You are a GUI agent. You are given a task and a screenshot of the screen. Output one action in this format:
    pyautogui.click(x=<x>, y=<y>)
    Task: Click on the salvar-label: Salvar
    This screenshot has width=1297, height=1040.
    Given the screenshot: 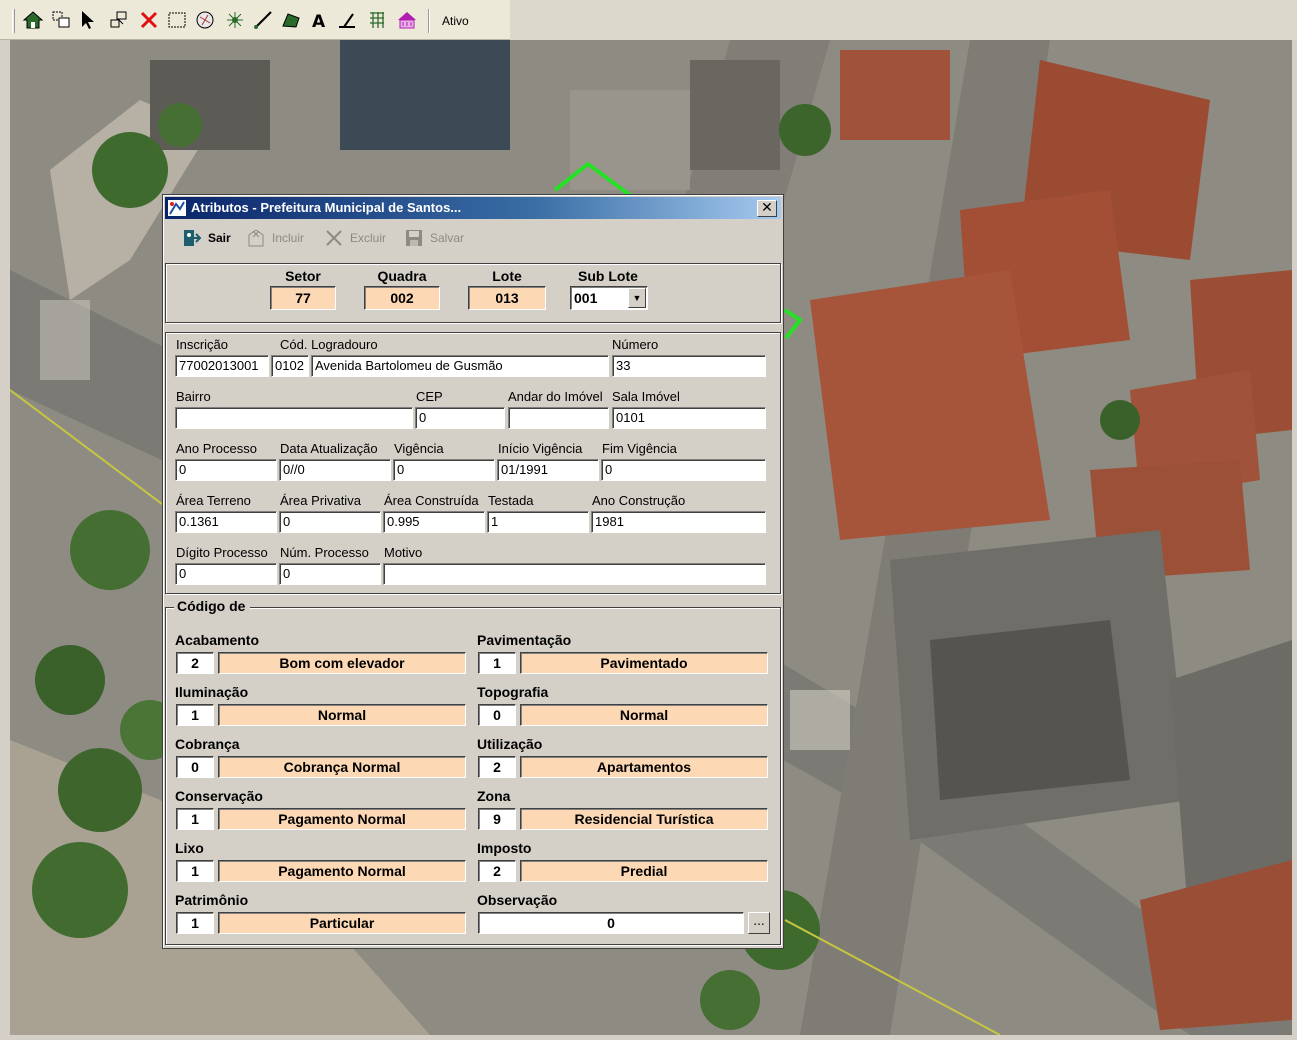 What is the action you would take?
    pyautogui.click(x=447, y=238)
    